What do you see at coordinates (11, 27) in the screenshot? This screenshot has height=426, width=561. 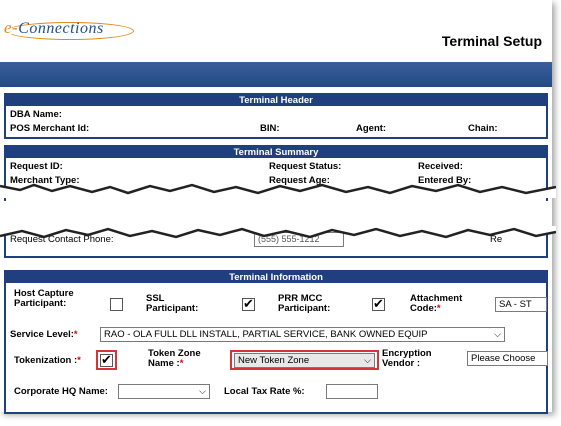 I see `logo-e: e-` at bounding box center [11, 27].